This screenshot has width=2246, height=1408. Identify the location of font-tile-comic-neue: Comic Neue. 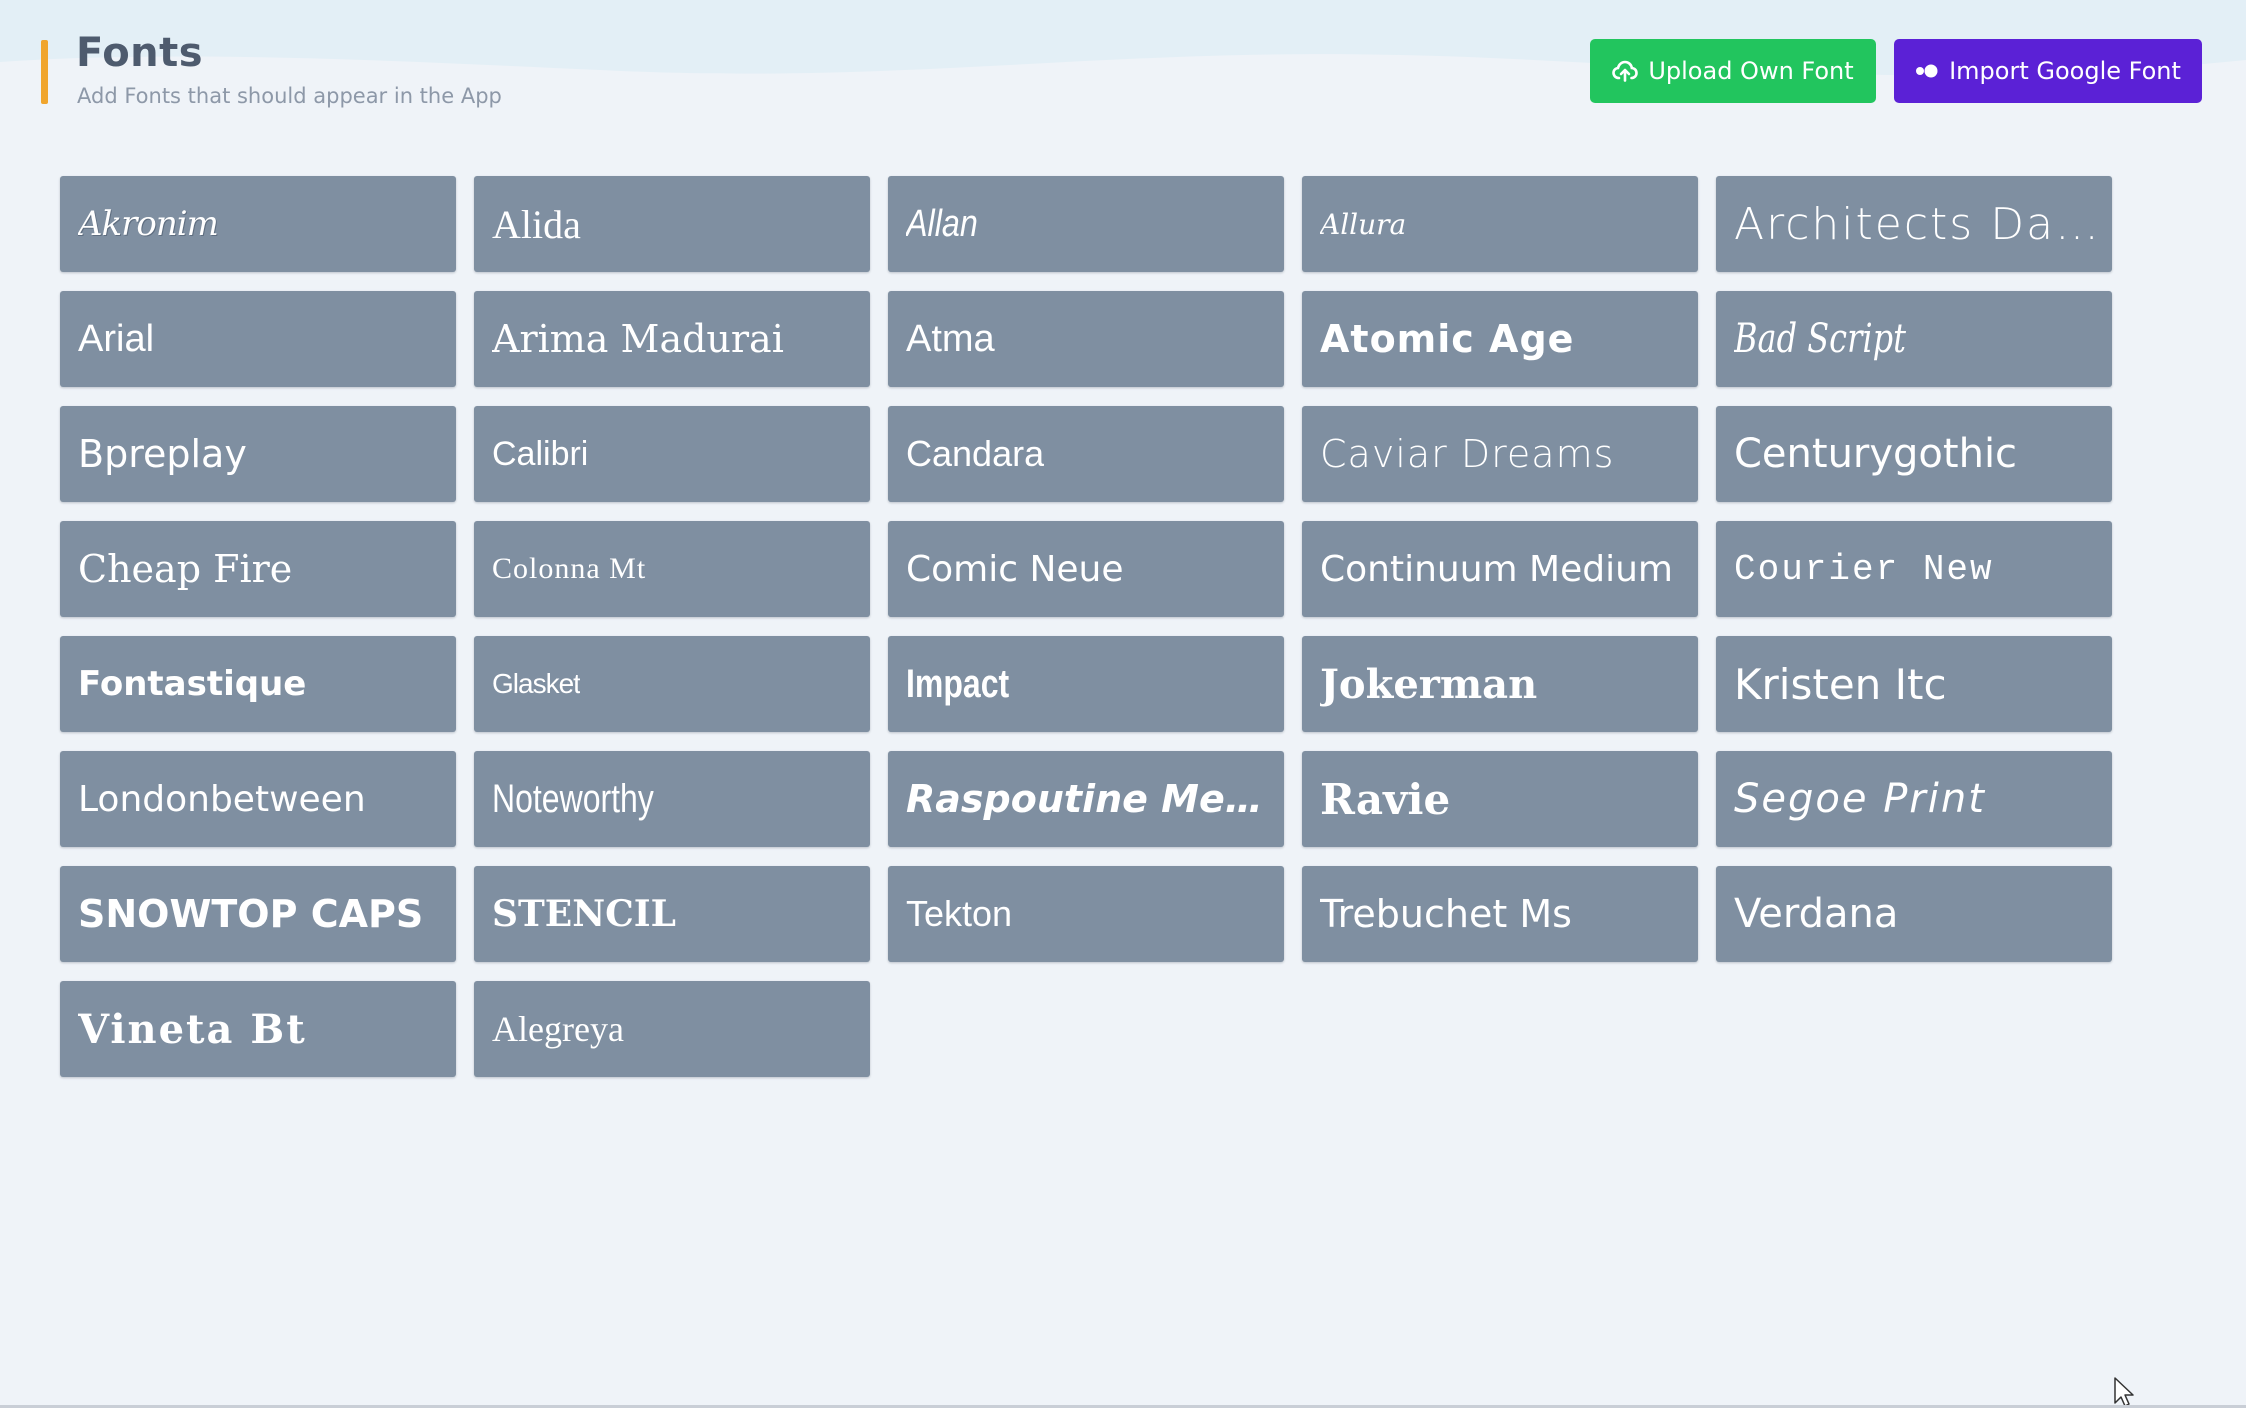
(1086, 569).